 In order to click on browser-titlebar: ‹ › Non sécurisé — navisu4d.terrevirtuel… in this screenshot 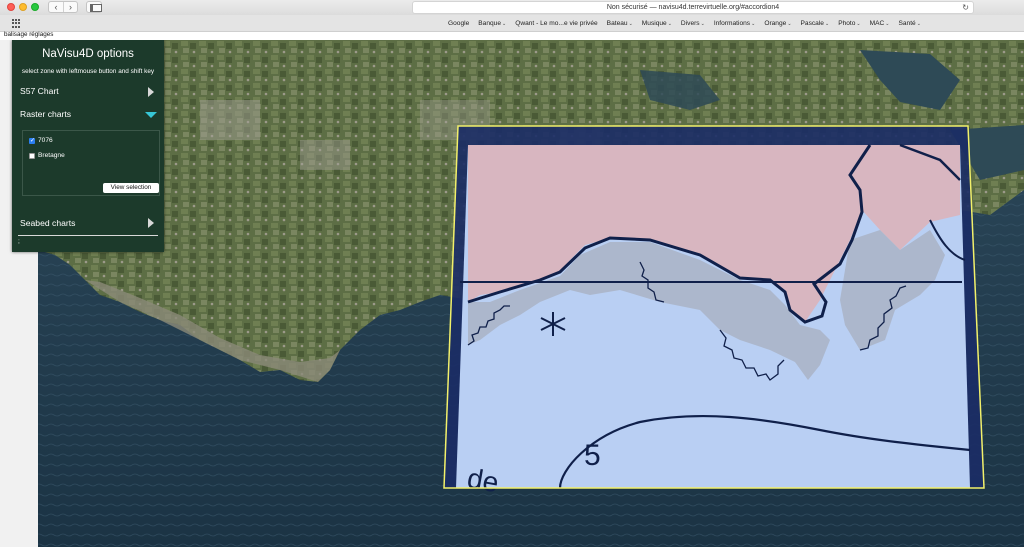, I will do `click(512, 7)`.